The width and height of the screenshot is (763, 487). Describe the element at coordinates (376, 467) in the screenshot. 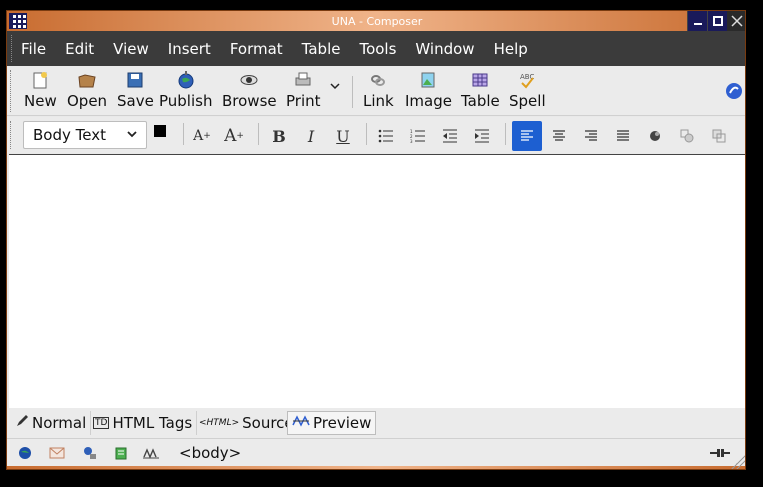

I see `window-bottom-border` at that location.